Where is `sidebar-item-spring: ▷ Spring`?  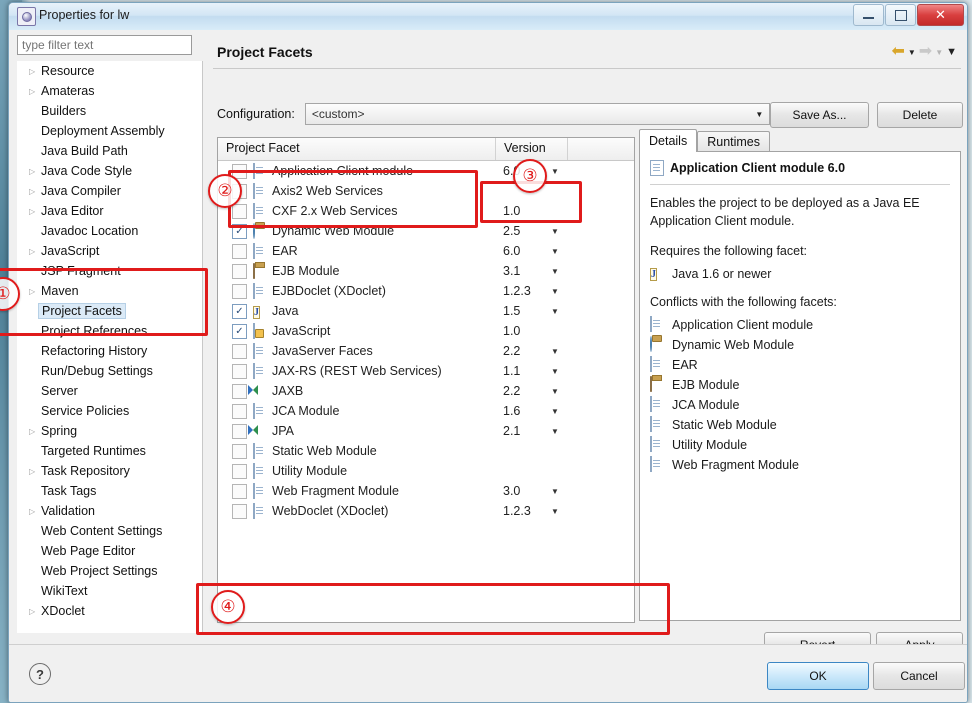 sidebar-item-spring: ▷ Spring is located at coordinates (109, 431).